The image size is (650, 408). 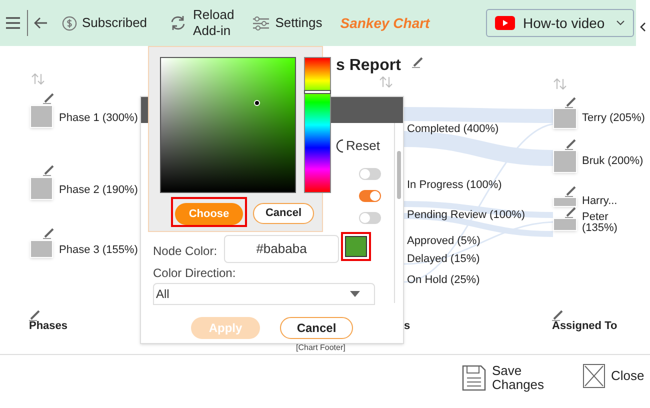 I want to click on node-label: Completed (400%), so click(x=453, y=129).